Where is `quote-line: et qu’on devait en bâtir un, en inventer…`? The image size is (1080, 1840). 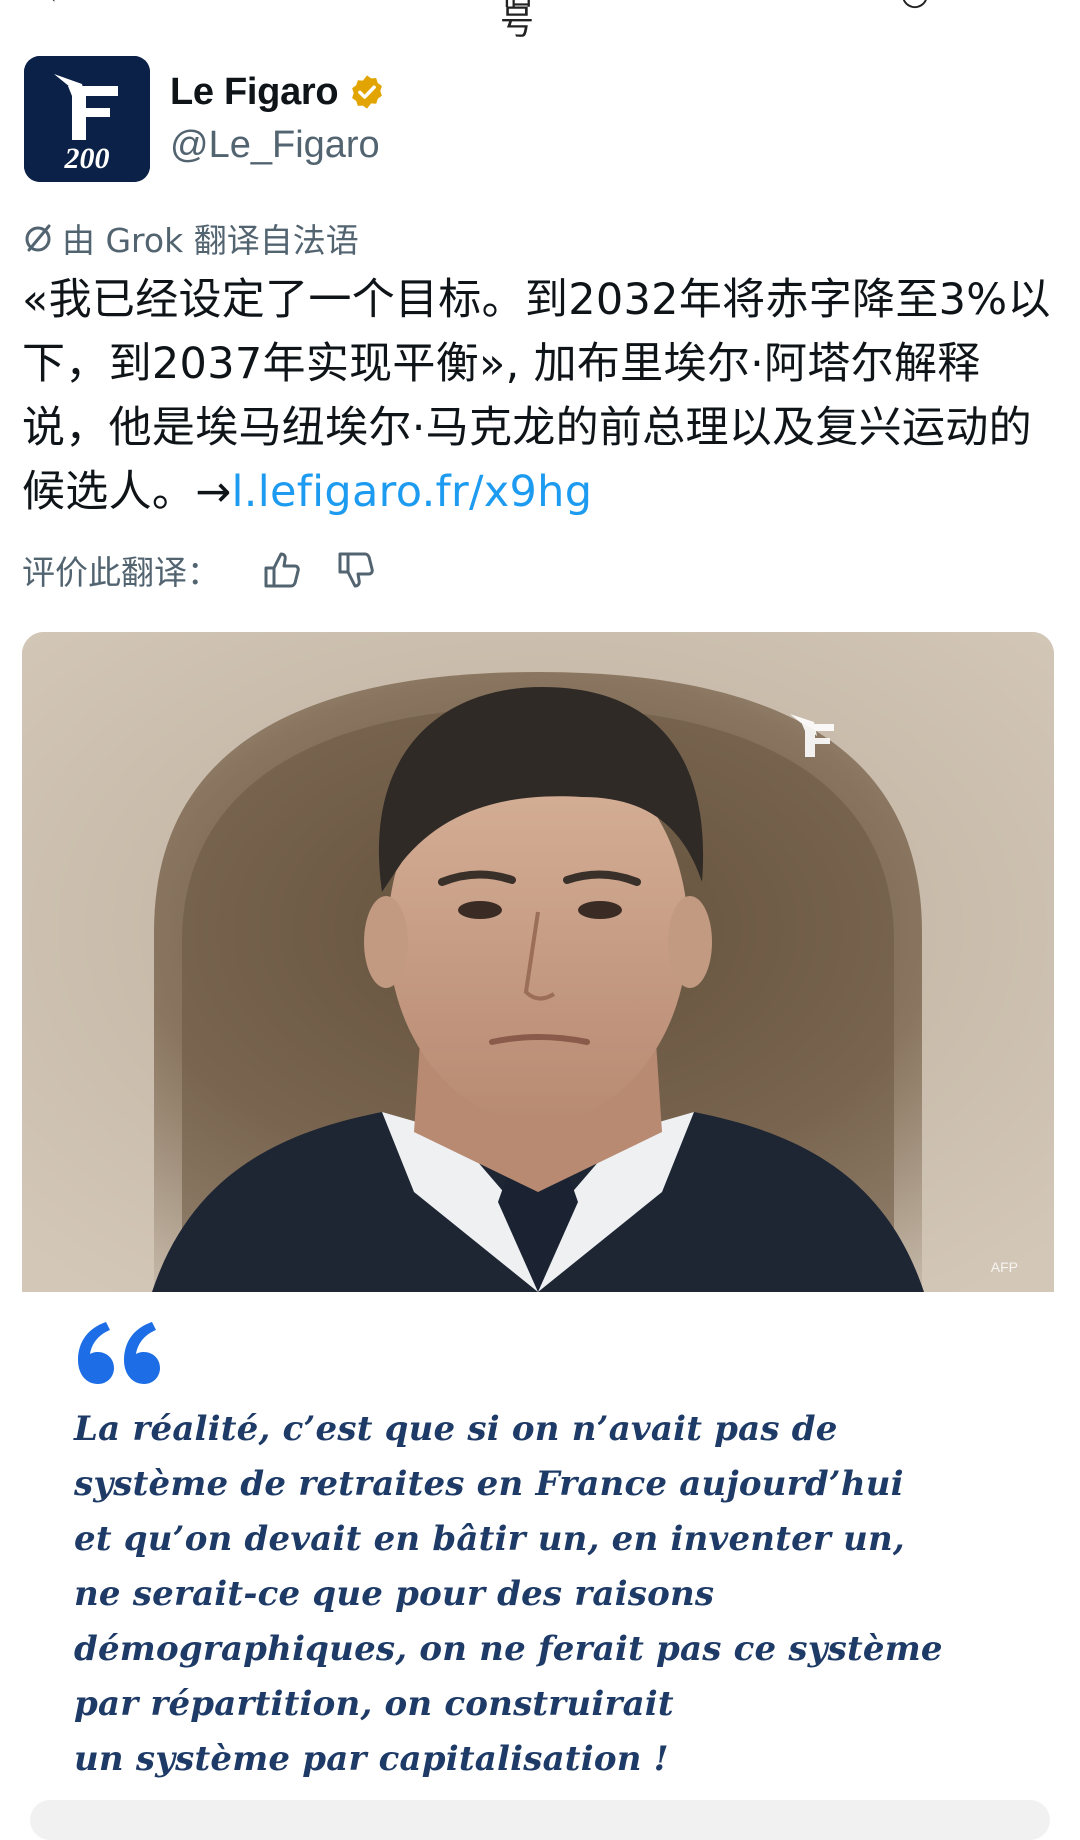 quote-line: et qu’on devait en bâtir un, en inventer… is located at coordinates (489, 1539).